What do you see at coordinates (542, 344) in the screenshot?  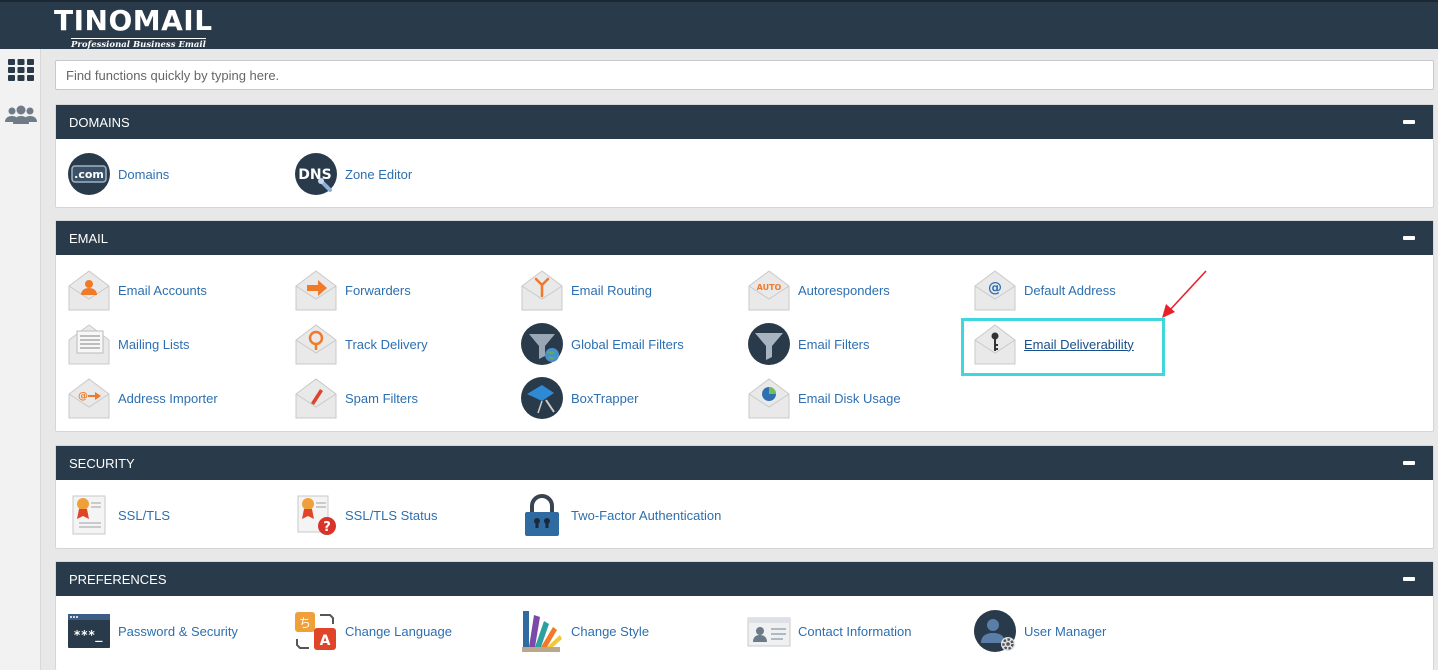 I see `global-filter-icon` at bounding box center [542, 344].